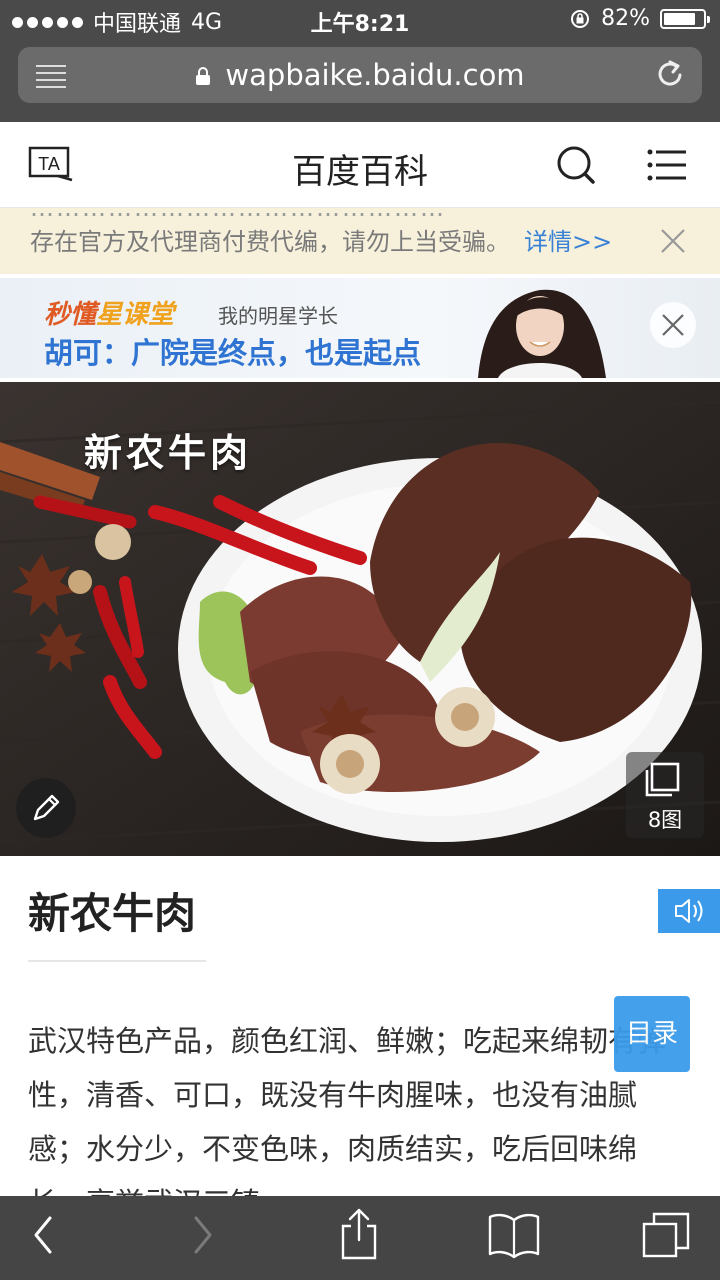 This screenshot has width=720, height=1280. I want to click on ad-slogan: 胡可：广院是终点，也是起点, so click(233, 353).